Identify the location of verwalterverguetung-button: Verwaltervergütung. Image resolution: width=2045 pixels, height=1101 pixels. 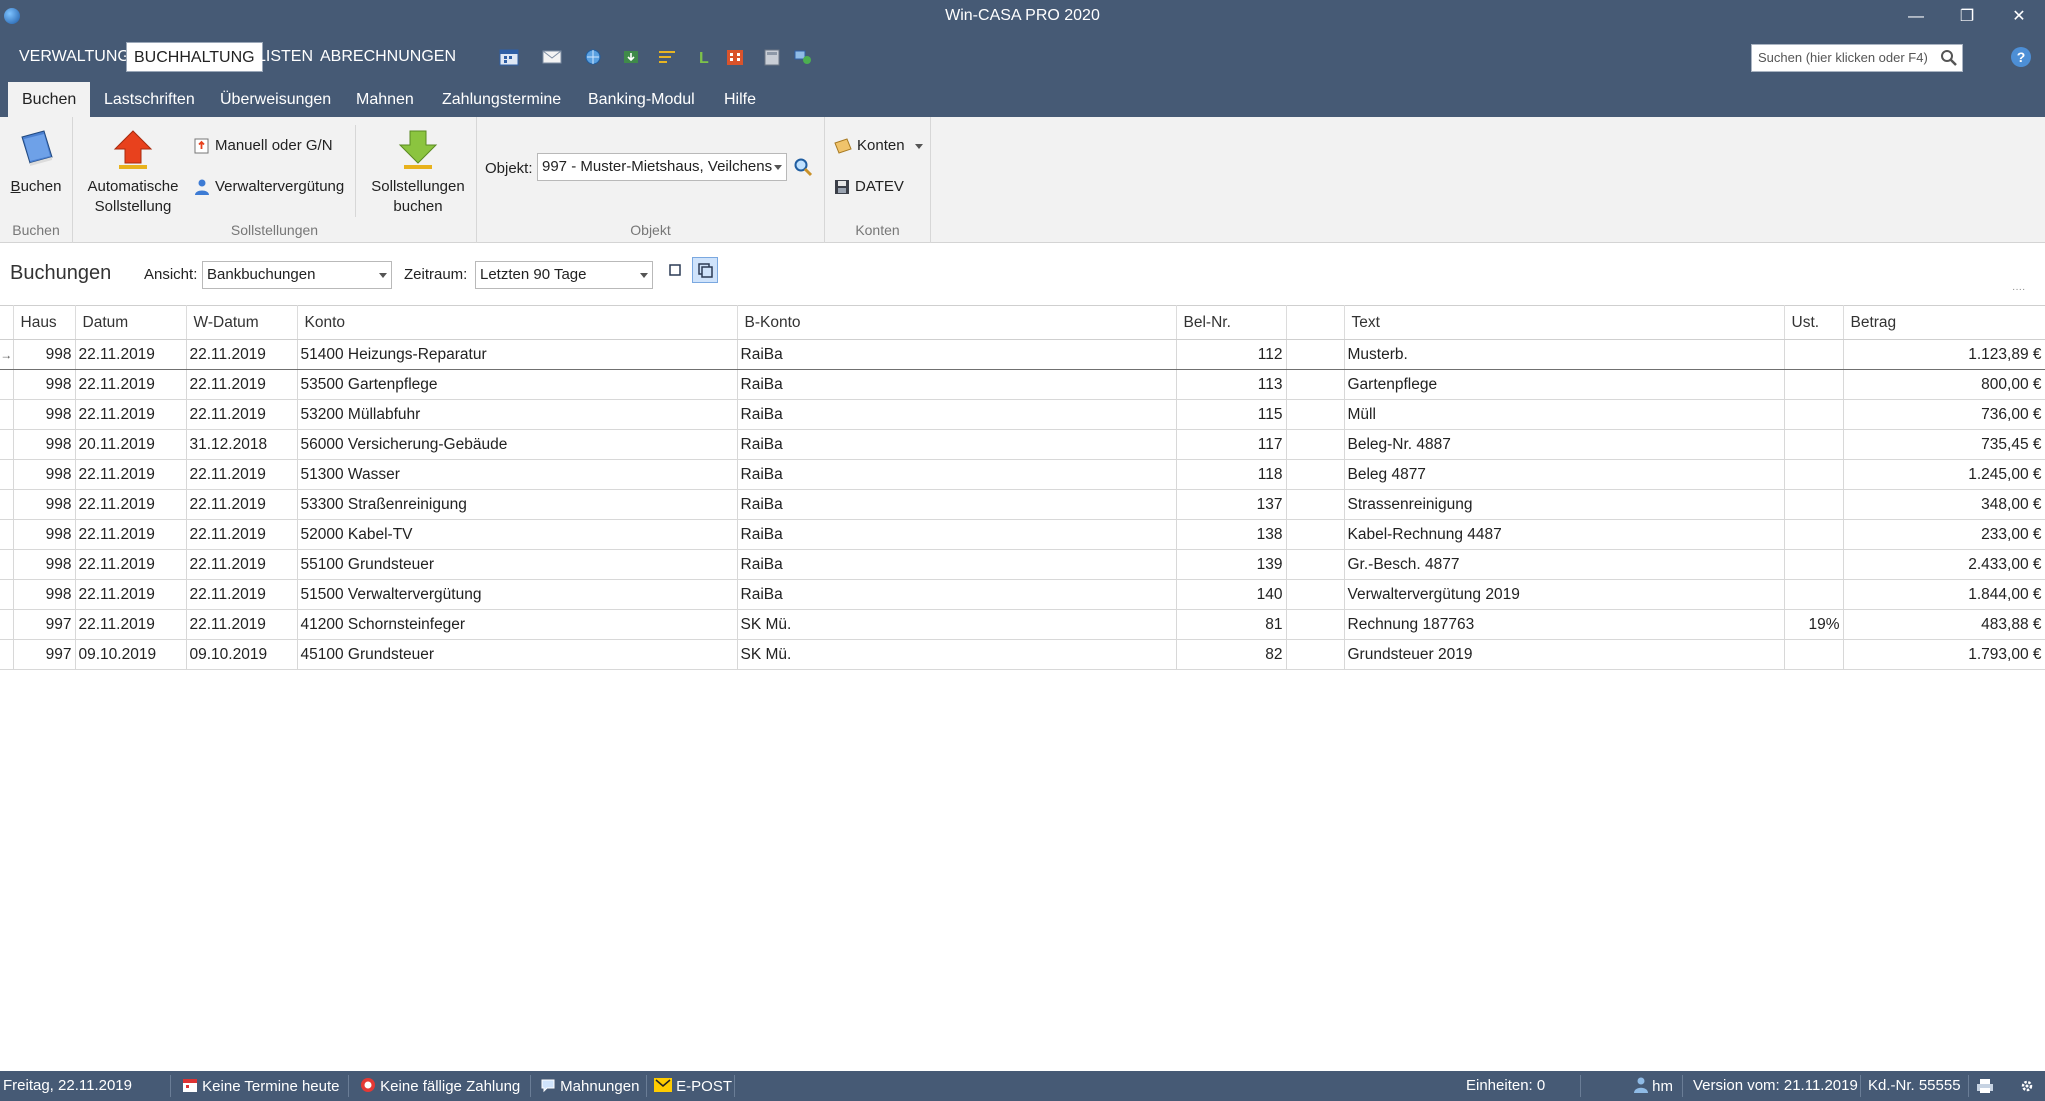
(268, 187).